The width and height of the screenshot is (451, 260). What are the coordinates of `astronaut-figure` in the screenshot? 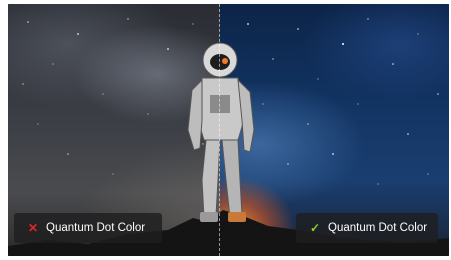 It's located at (221, 132).